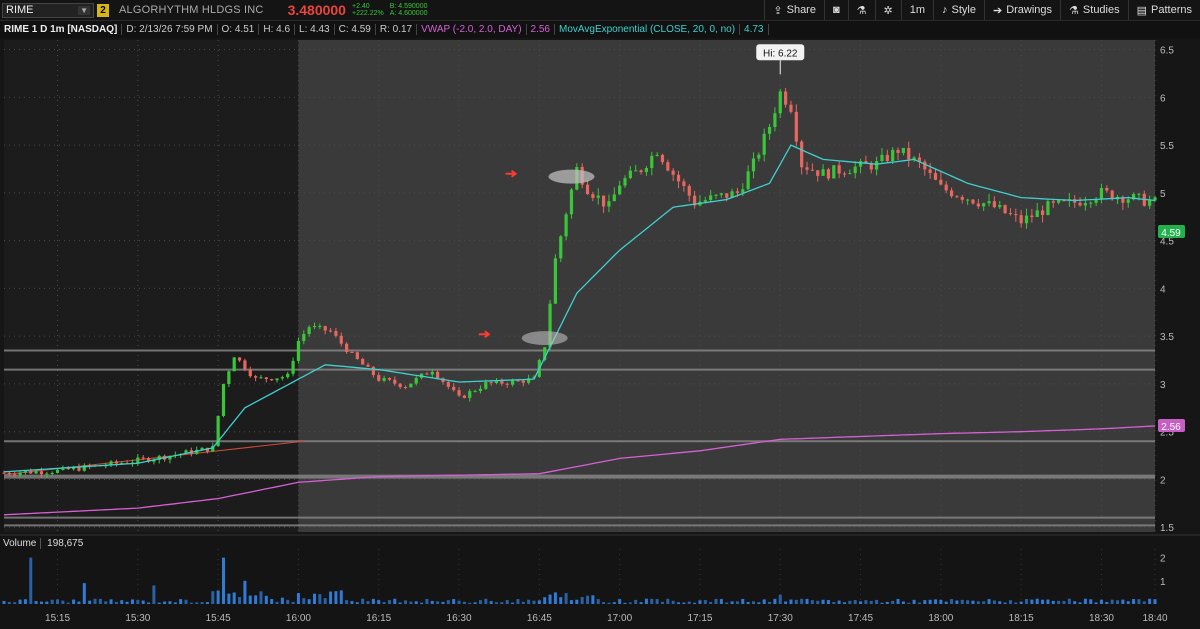 Image resolution: width=1200 pixels, height=629 pixels. I want to click on y-tick-label: 6.5, so click(1167, 51).